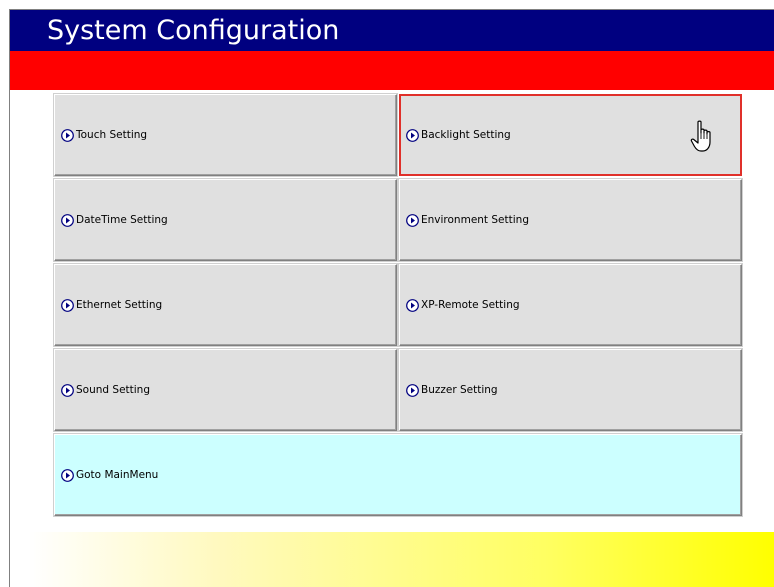 The height and width of the screenshot is (587, 774). What do you see at coordinates (475, 220) in the screenshot?
I see `environment-setting-label: Environment Setting` at bounding box center [475, 220].